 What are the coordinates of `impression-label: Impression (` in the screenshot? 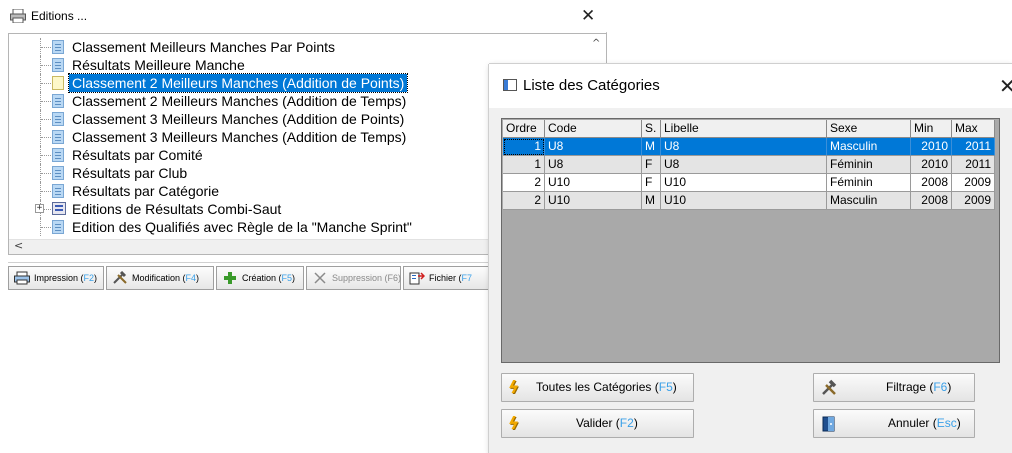 It's located at (59, 278).